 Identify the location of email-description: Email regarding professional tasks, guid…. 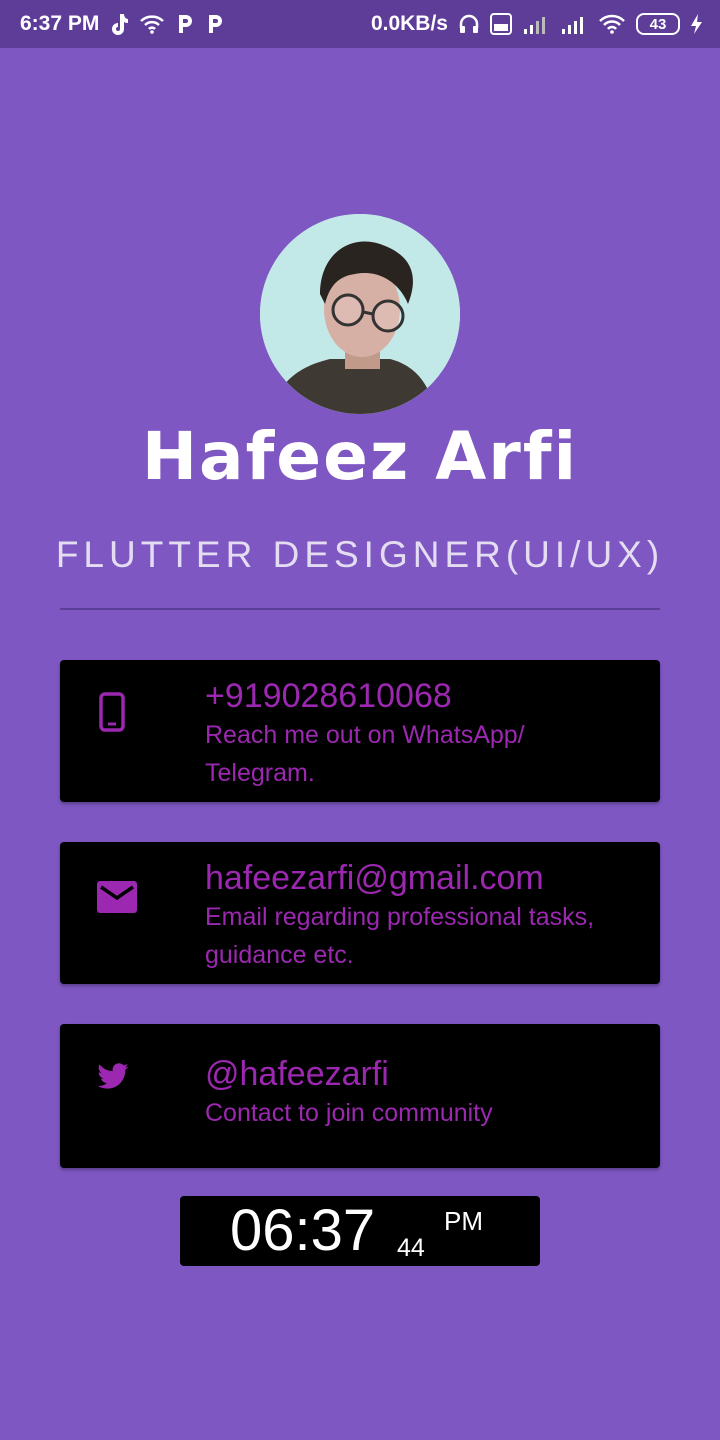
(400, 936).